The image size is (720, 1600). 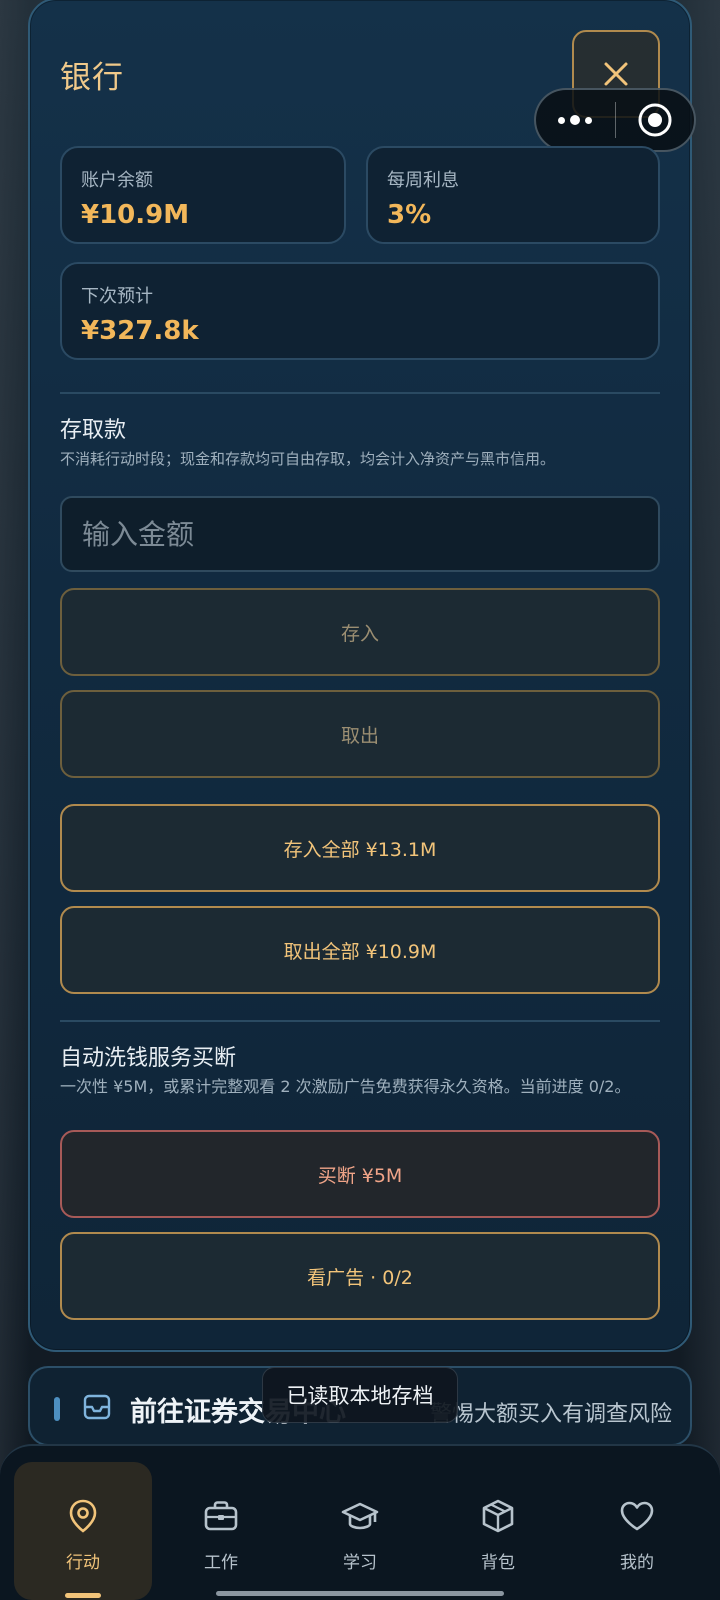 What do you see at coordinates (117, 180) in the screenshot?
I see `balance-label: 账户余额` at bounding box center [117, 180].